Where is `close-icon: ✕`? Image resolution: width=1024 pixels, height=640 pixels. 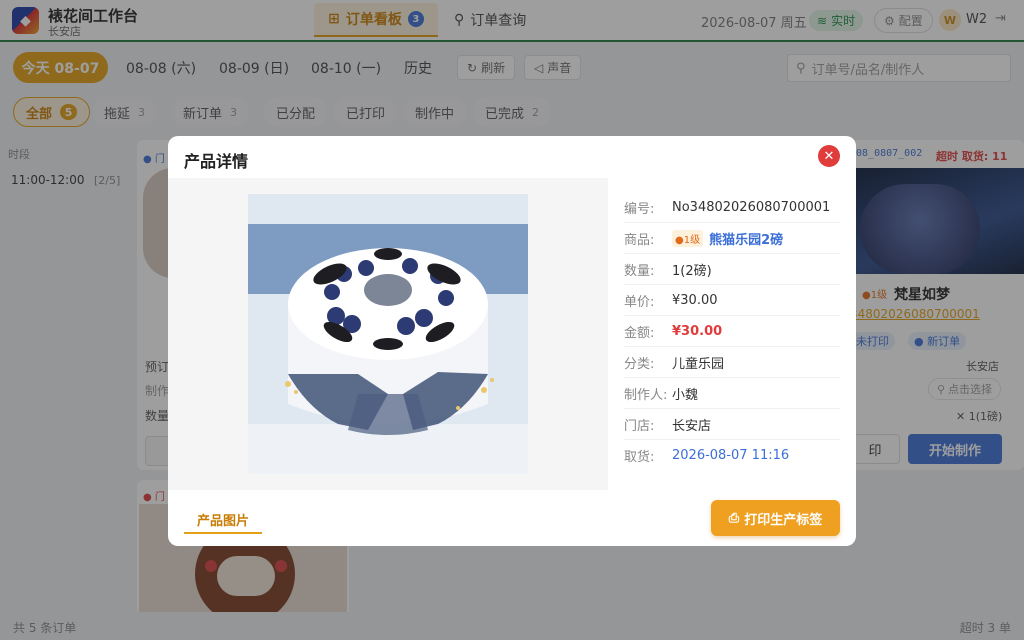 close-icon: ✕ is located at coordinates (829, 156).